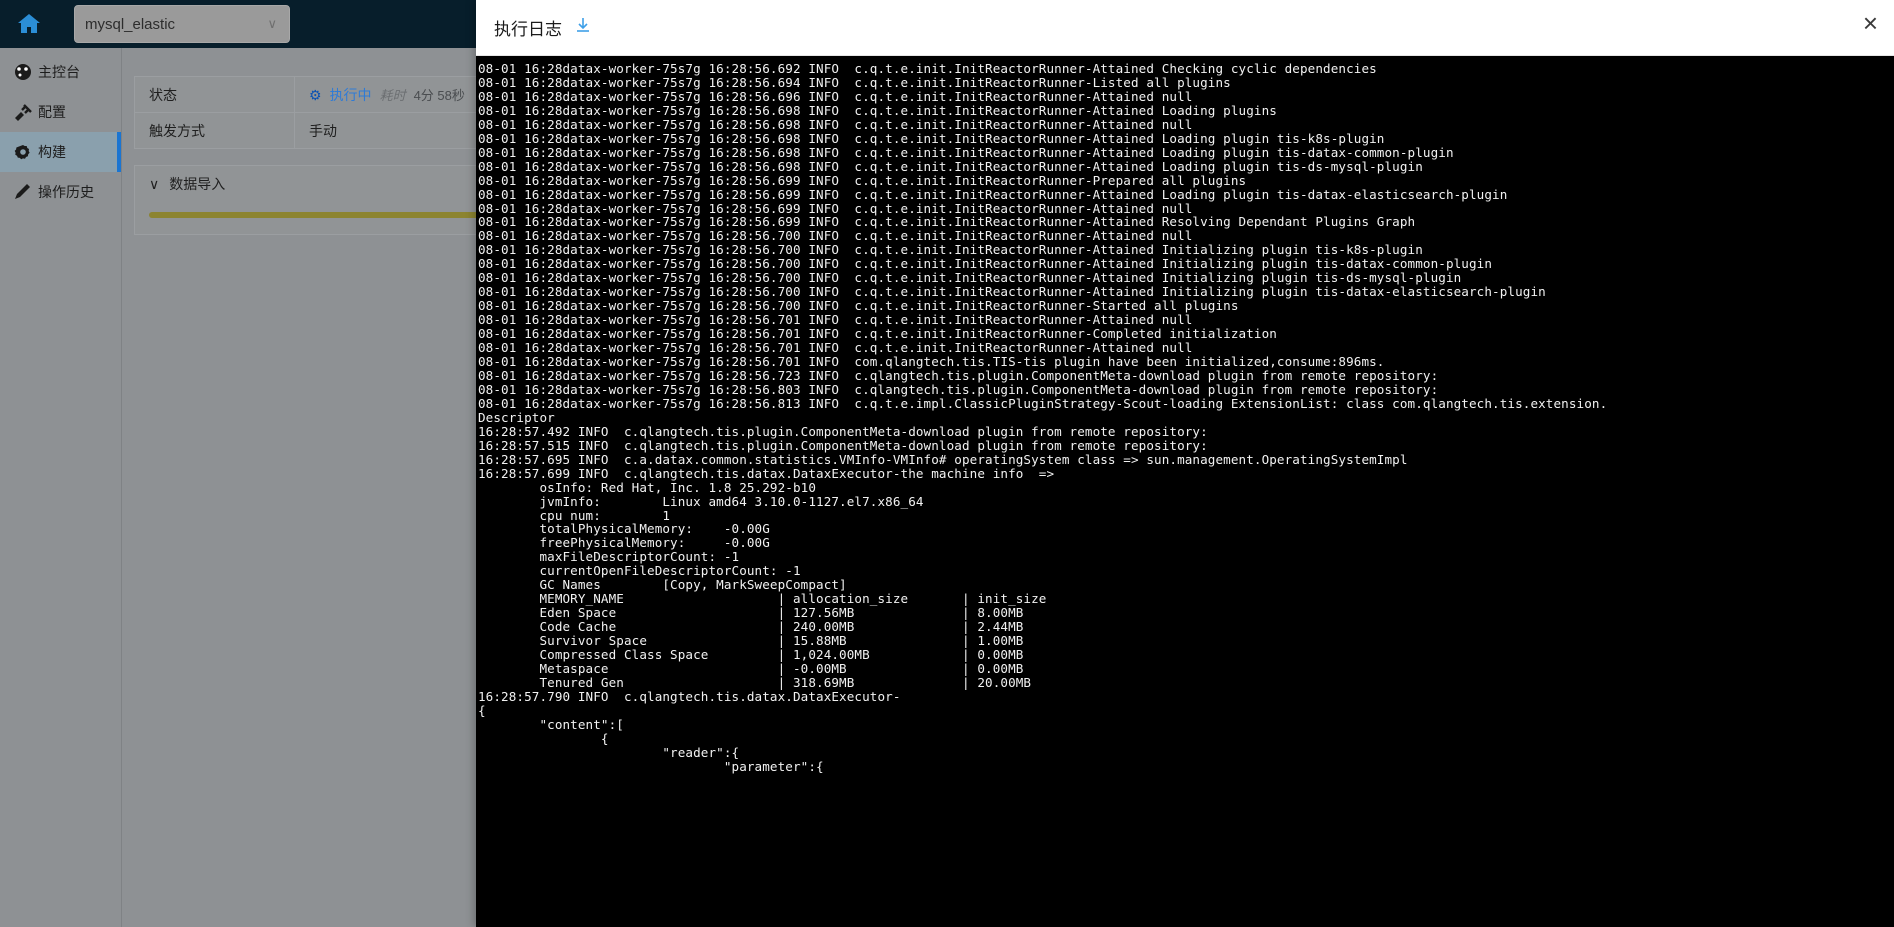 This screenshot has height=927, width=1894. I want to click on sidebar-item-label: 配置, so click(52, 112).